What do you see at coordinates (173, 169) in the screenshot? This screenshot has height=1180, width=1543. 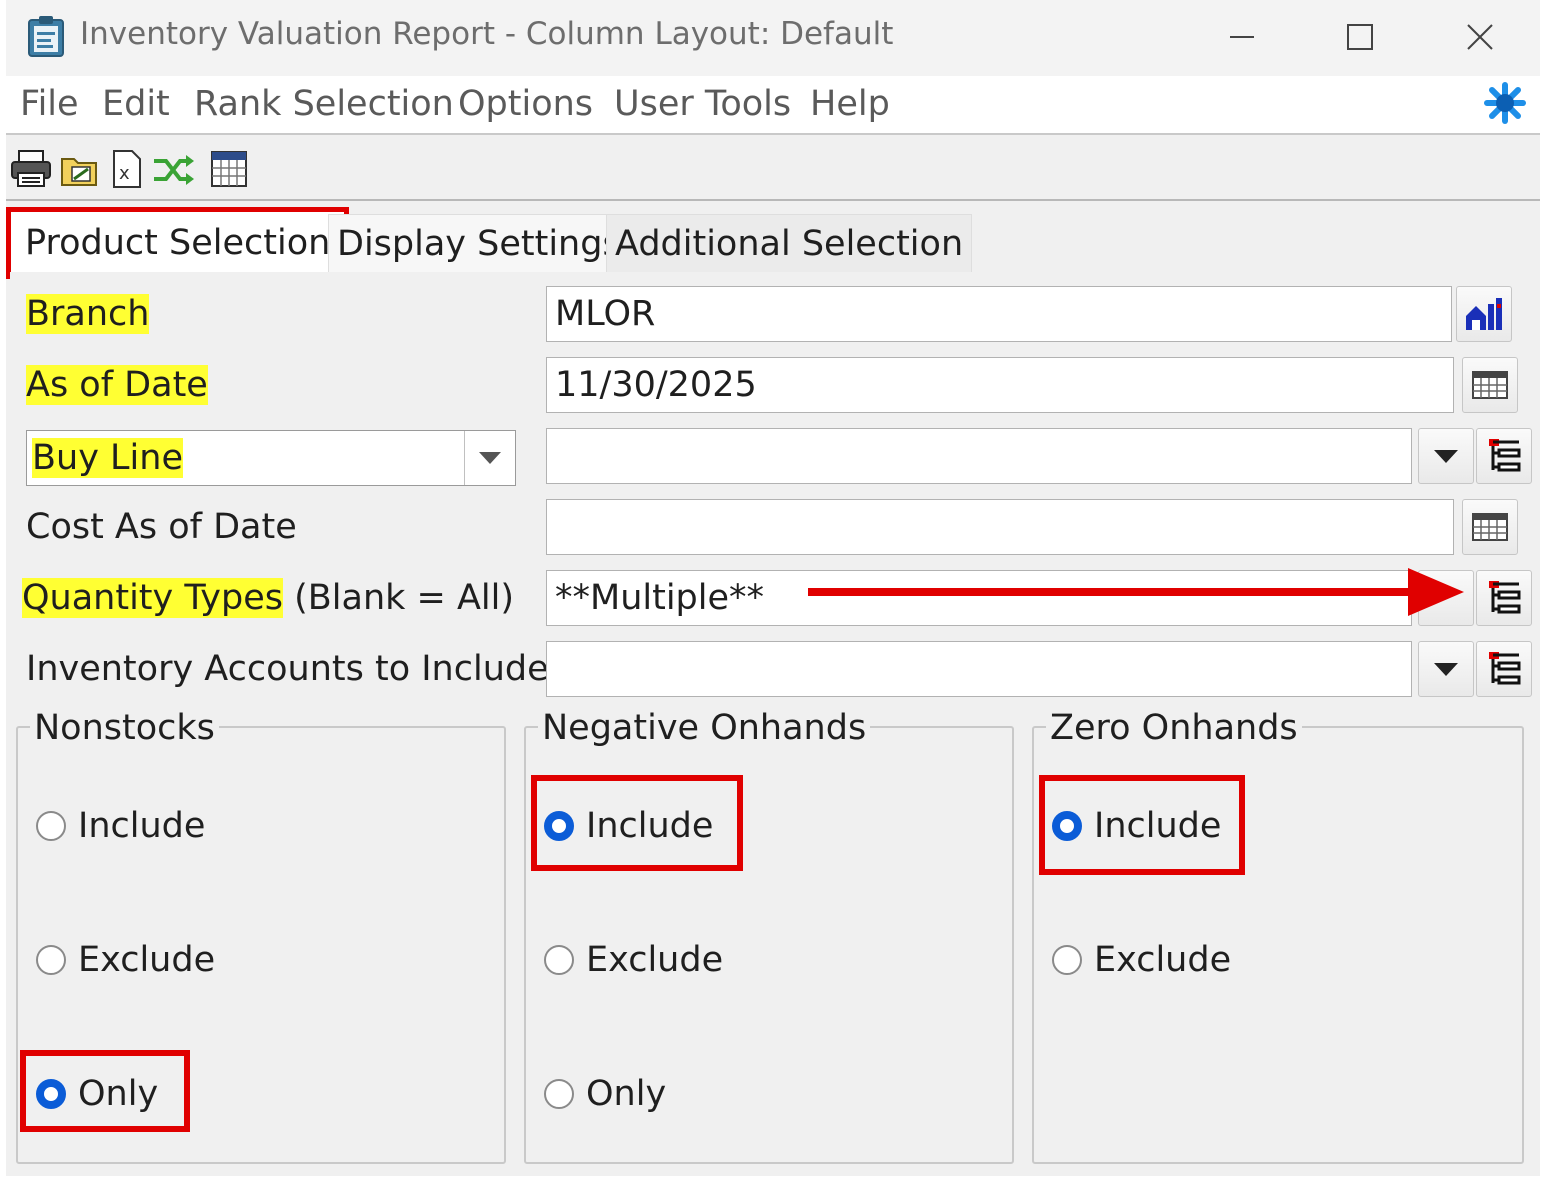 I see `shuffle-icon` at bounding box center [173, 169].